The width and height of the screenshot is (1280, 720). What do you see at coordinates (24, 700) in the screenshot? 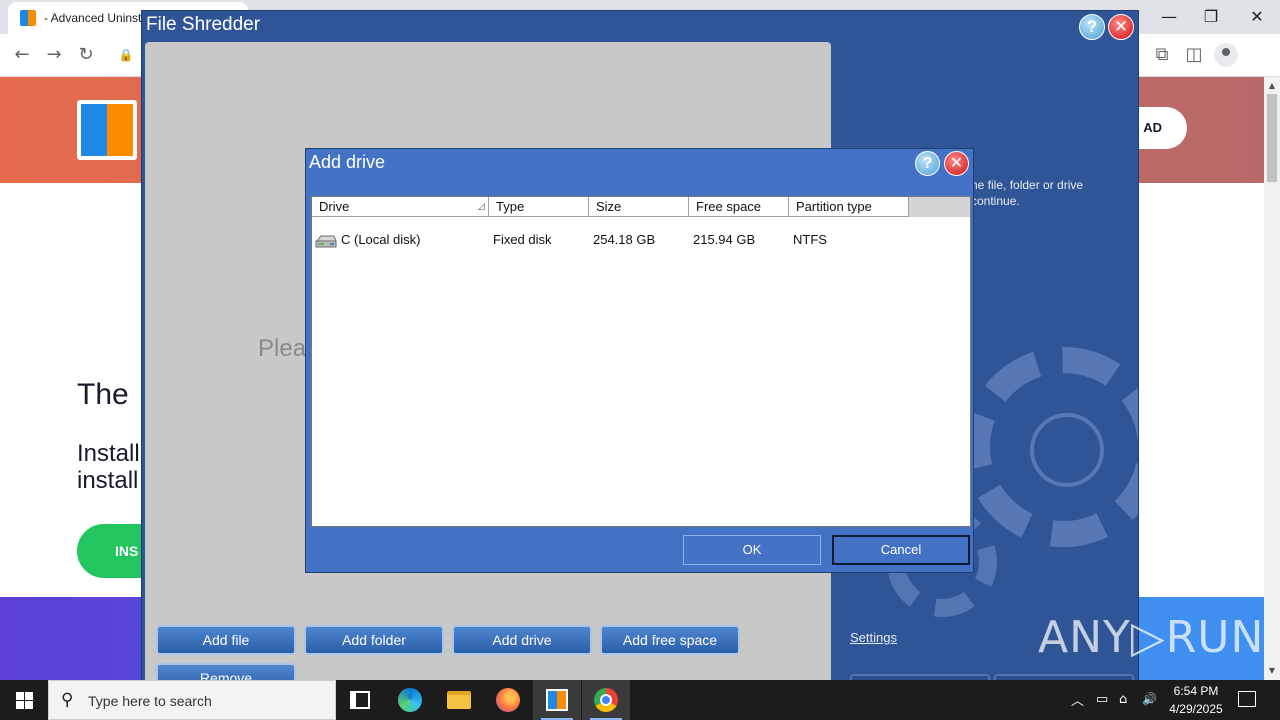
I see `start-button` at bounding box center [24, 700].